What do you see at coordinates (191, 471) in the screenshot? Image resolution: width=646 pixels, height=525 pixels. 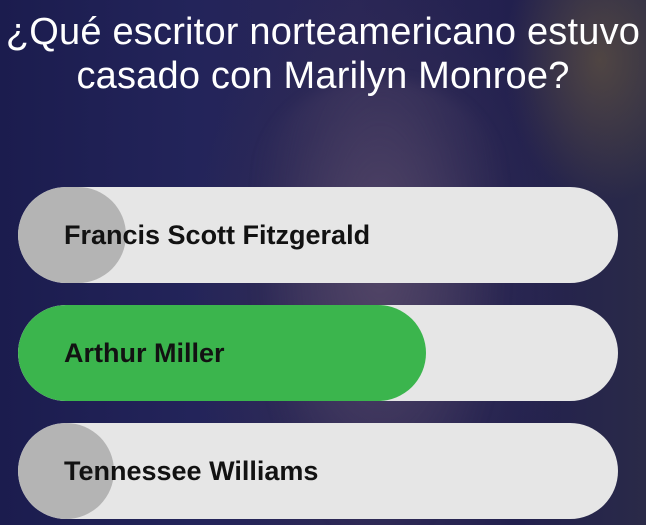 I see `answer-label: Tennessee Williams` at bounding box center [191, 471].